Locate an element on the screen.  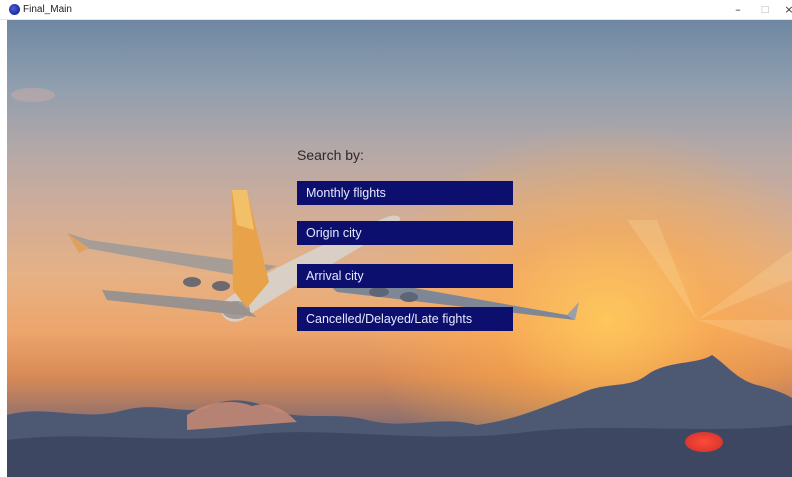
sunbeams is located at coordinates (709, 285).